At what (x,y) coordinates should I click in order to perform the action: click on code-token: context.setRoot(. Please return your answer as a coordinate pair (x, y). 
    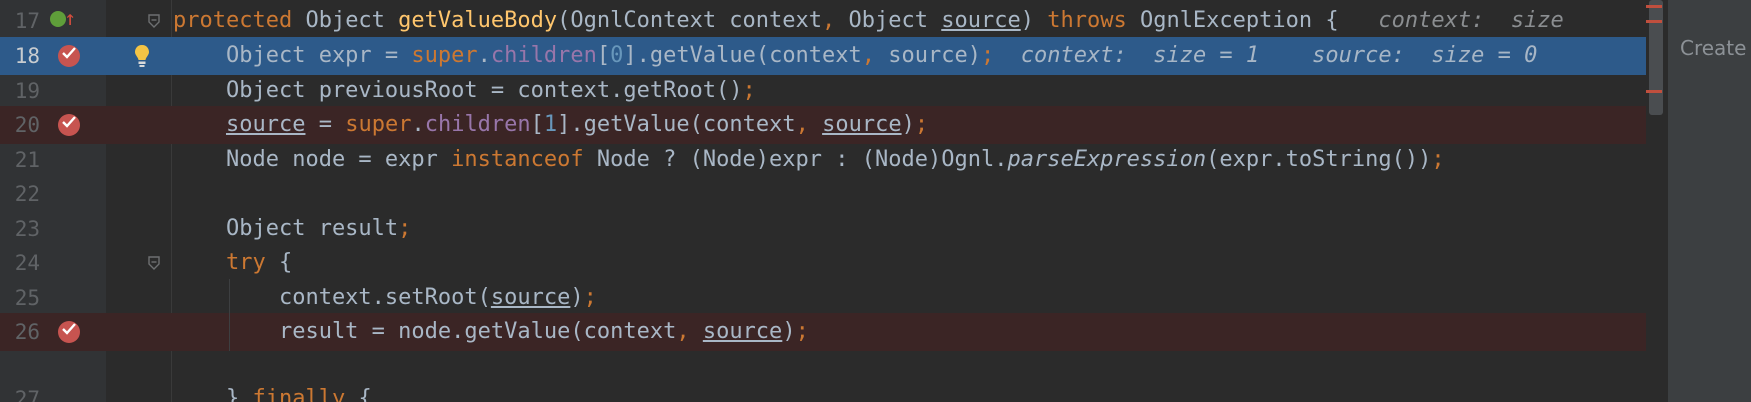
    Looking at the image, I should click on (332, 297).